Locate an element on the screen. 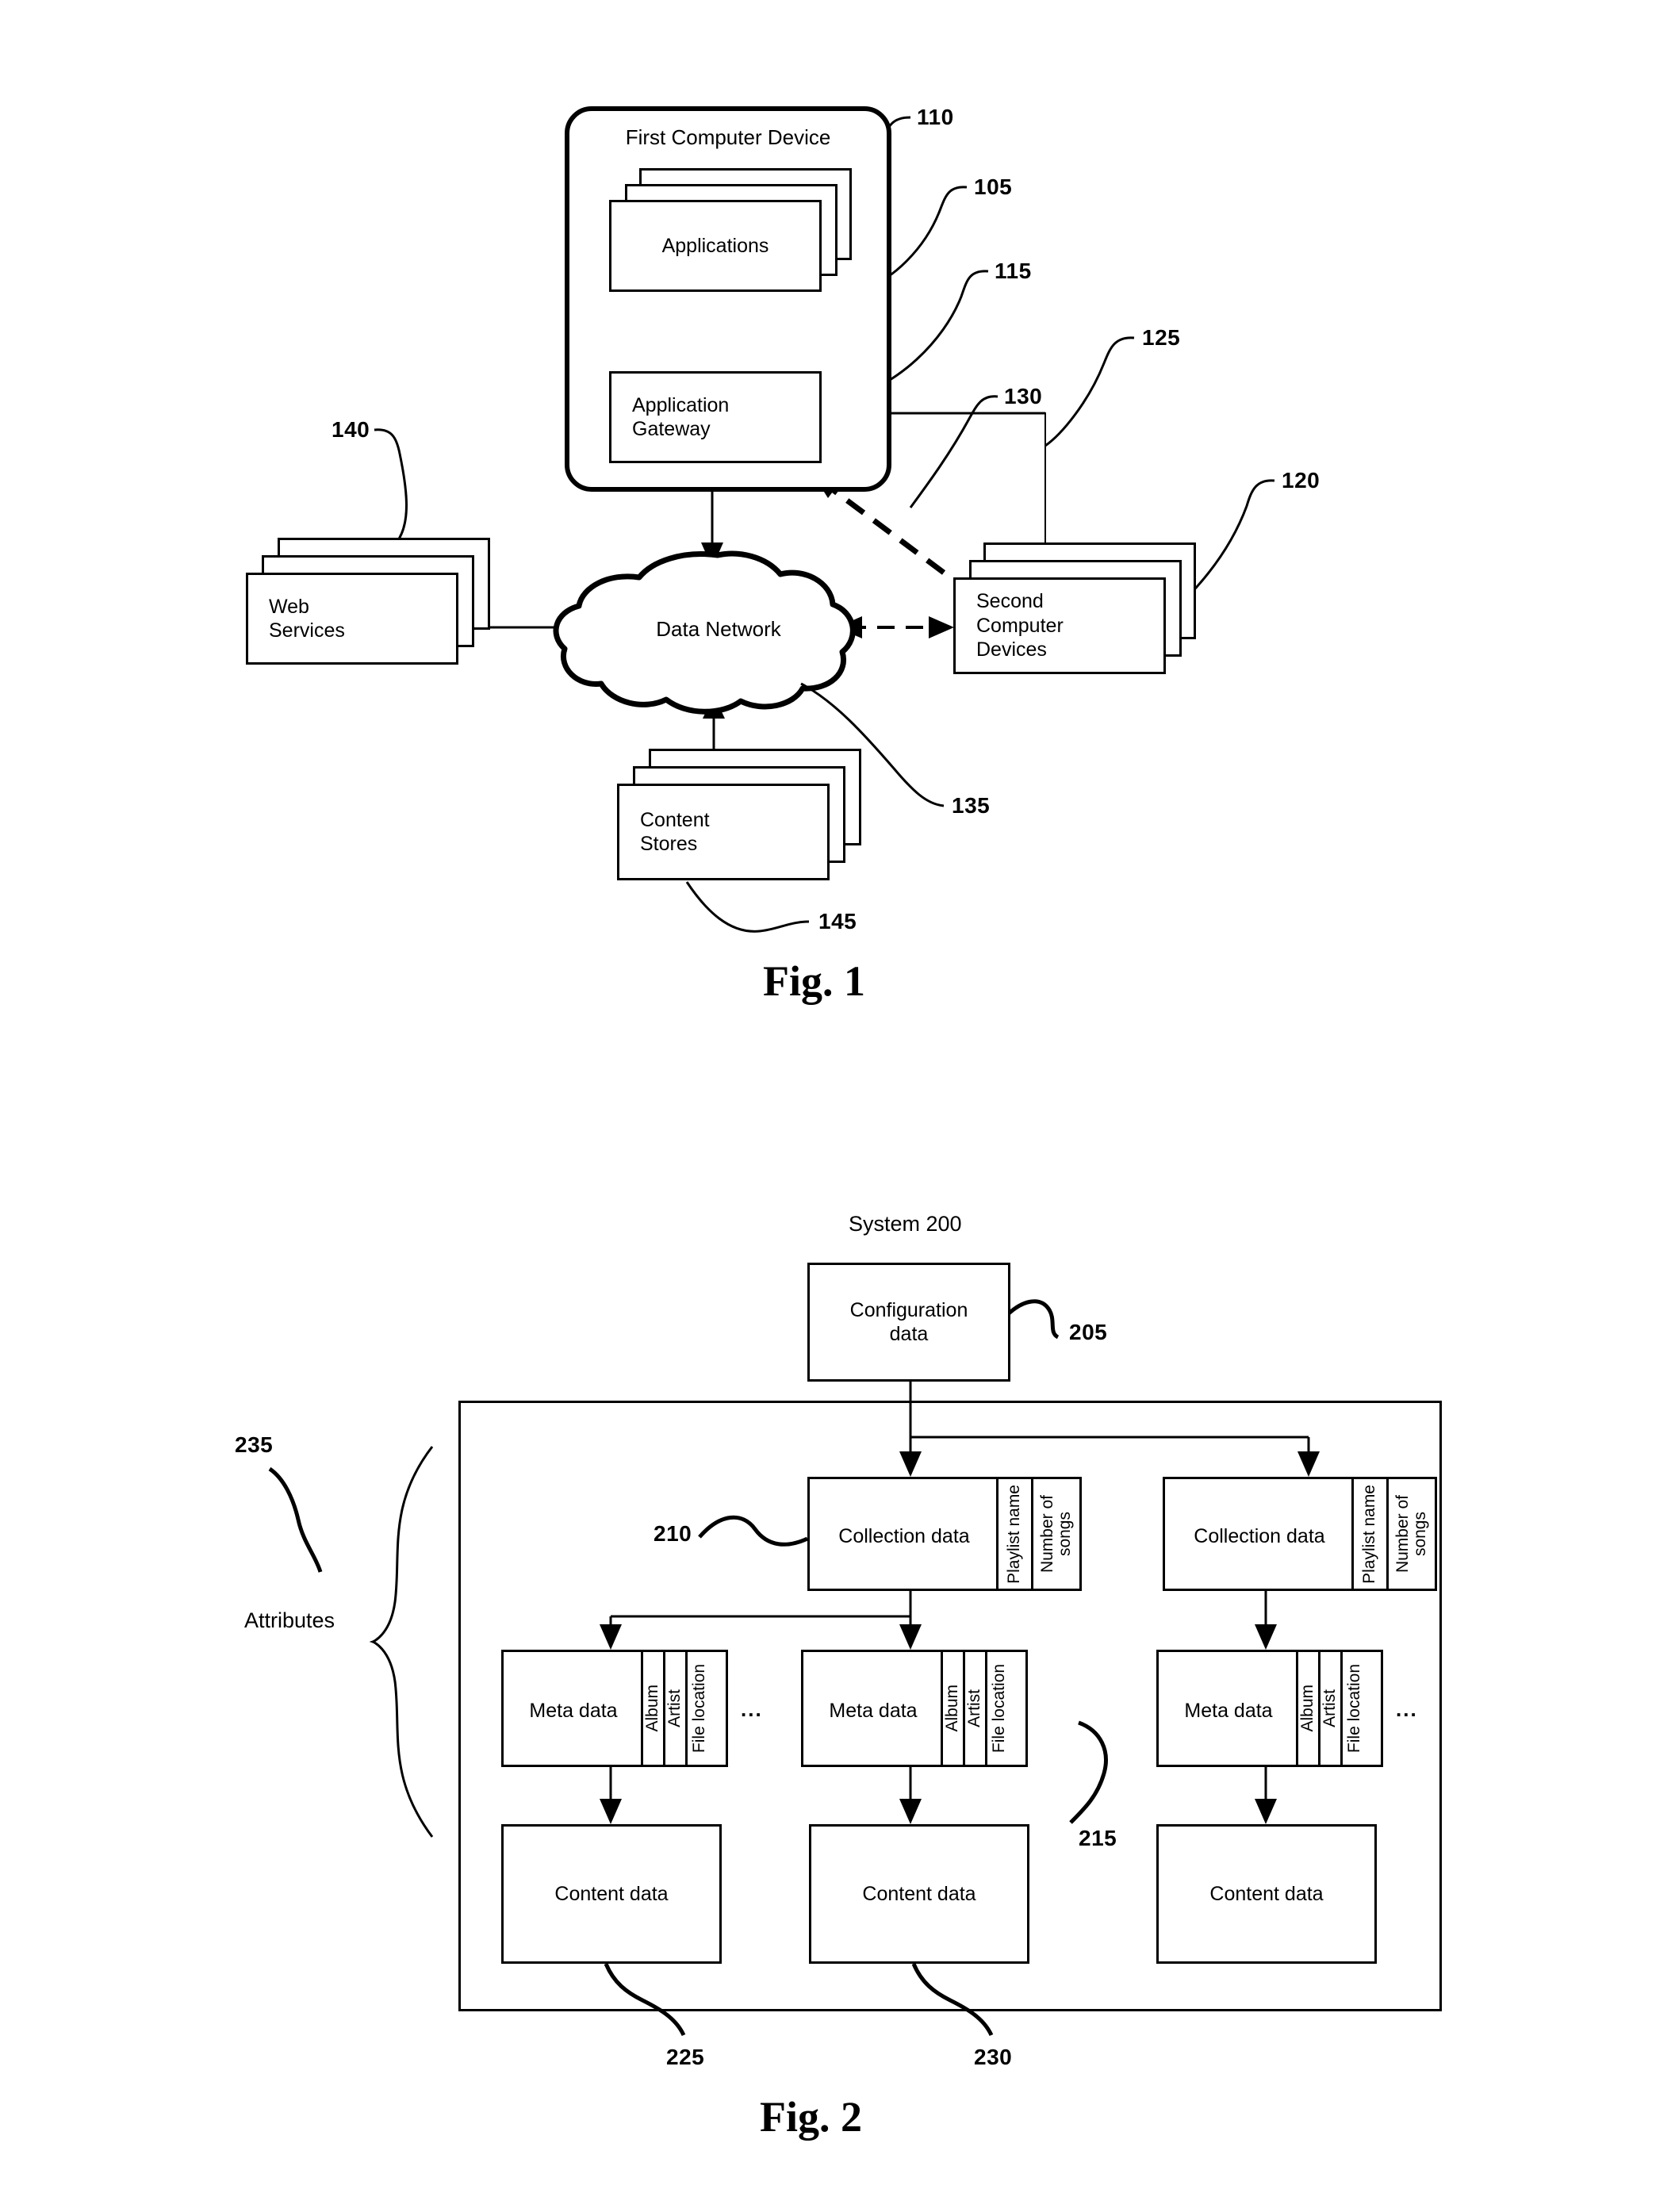 The height and width of the screenshot is (2212, 1675). collection-data-label-right: Collection data is located at coordinates (1259, 1535).